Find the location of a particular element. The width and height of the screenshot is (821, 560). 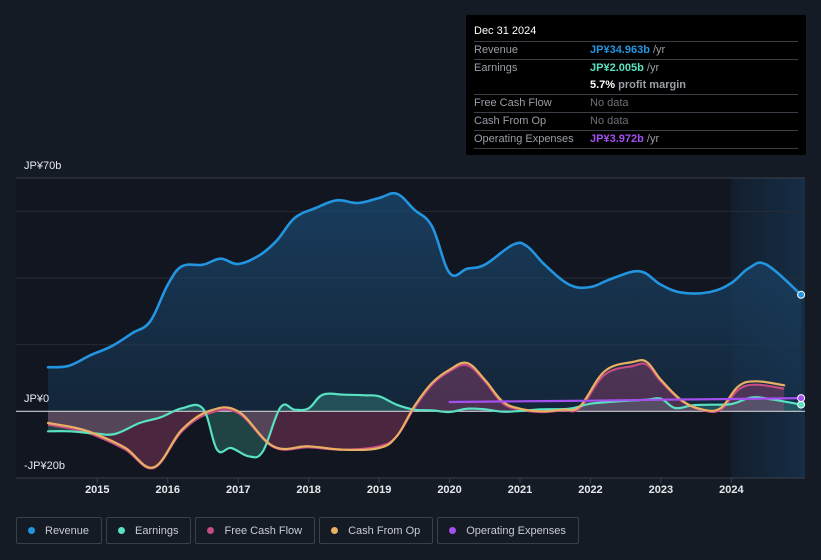

x-tick-label: 2015 is located at coordinates (97, 490).